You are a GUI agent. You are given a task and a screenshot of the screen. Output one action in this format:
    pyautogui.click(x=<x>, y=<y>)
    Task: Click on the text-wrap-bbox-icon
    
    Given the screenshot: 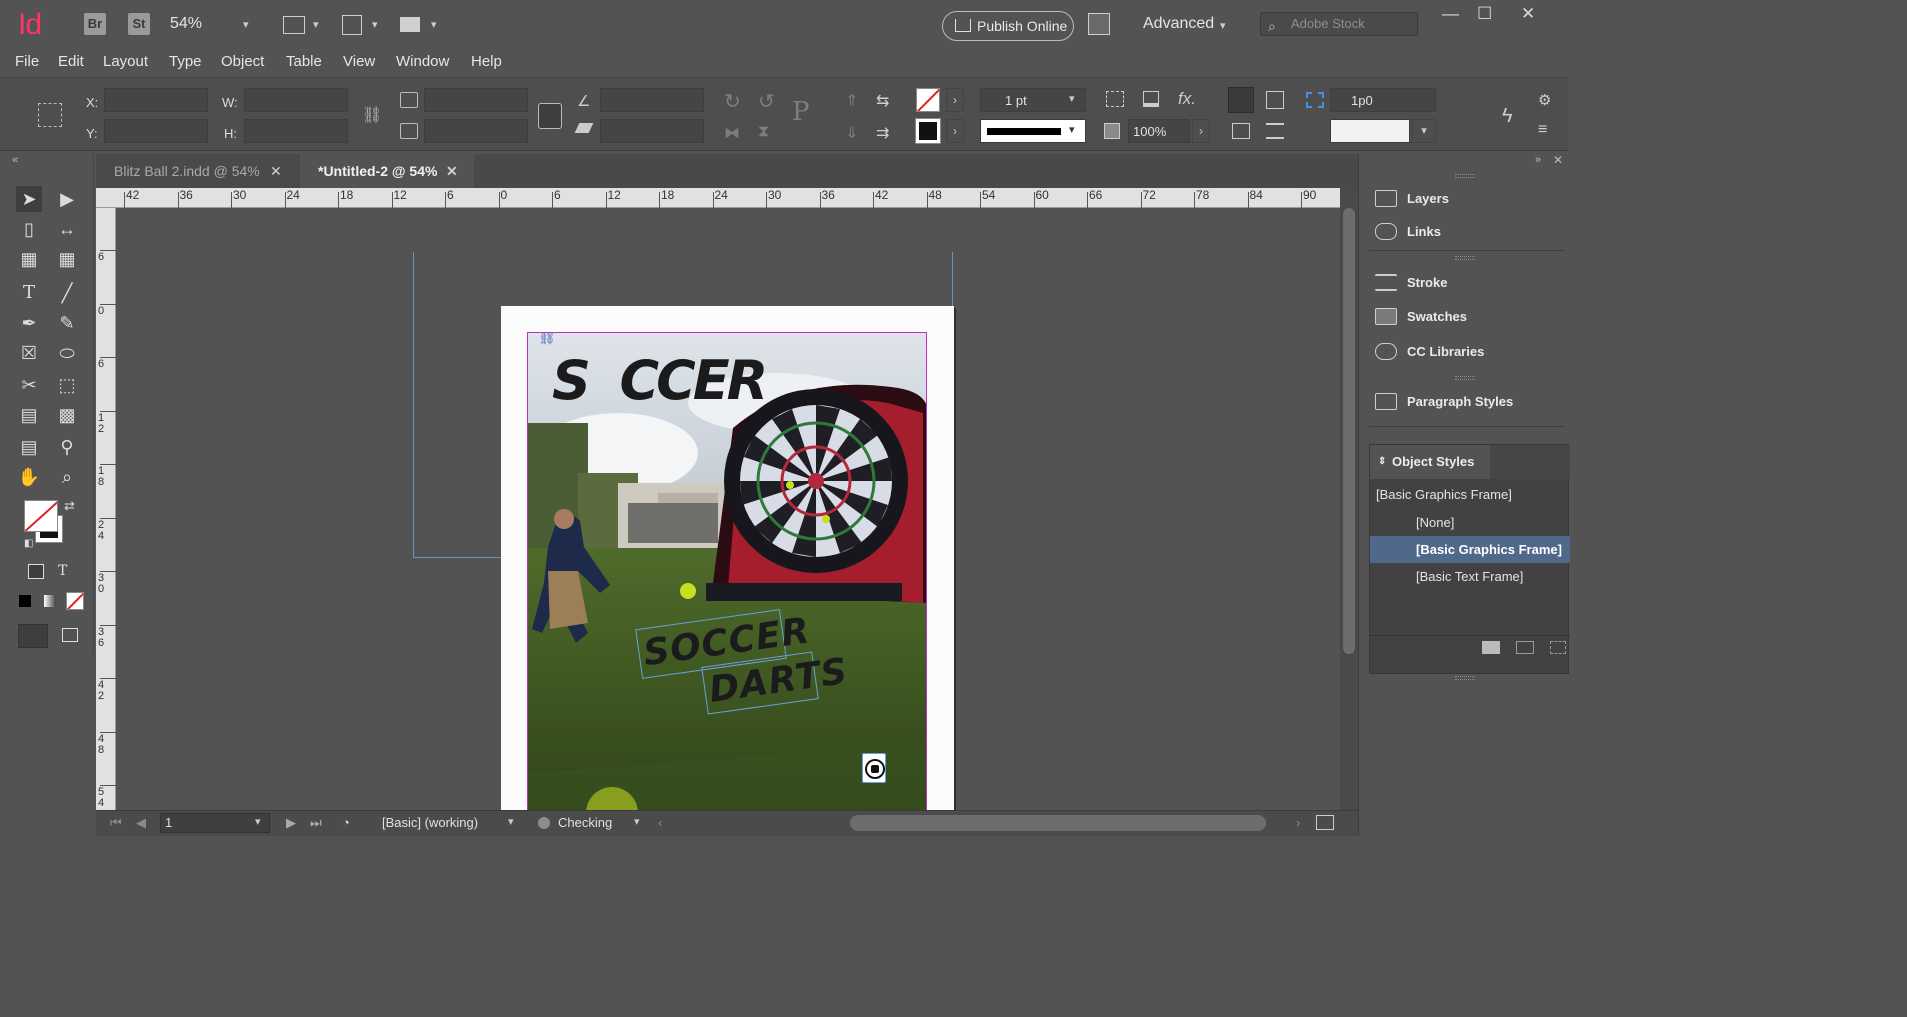 What is the action you would take?
    pyautogui.click(x=1275, y=100)
    